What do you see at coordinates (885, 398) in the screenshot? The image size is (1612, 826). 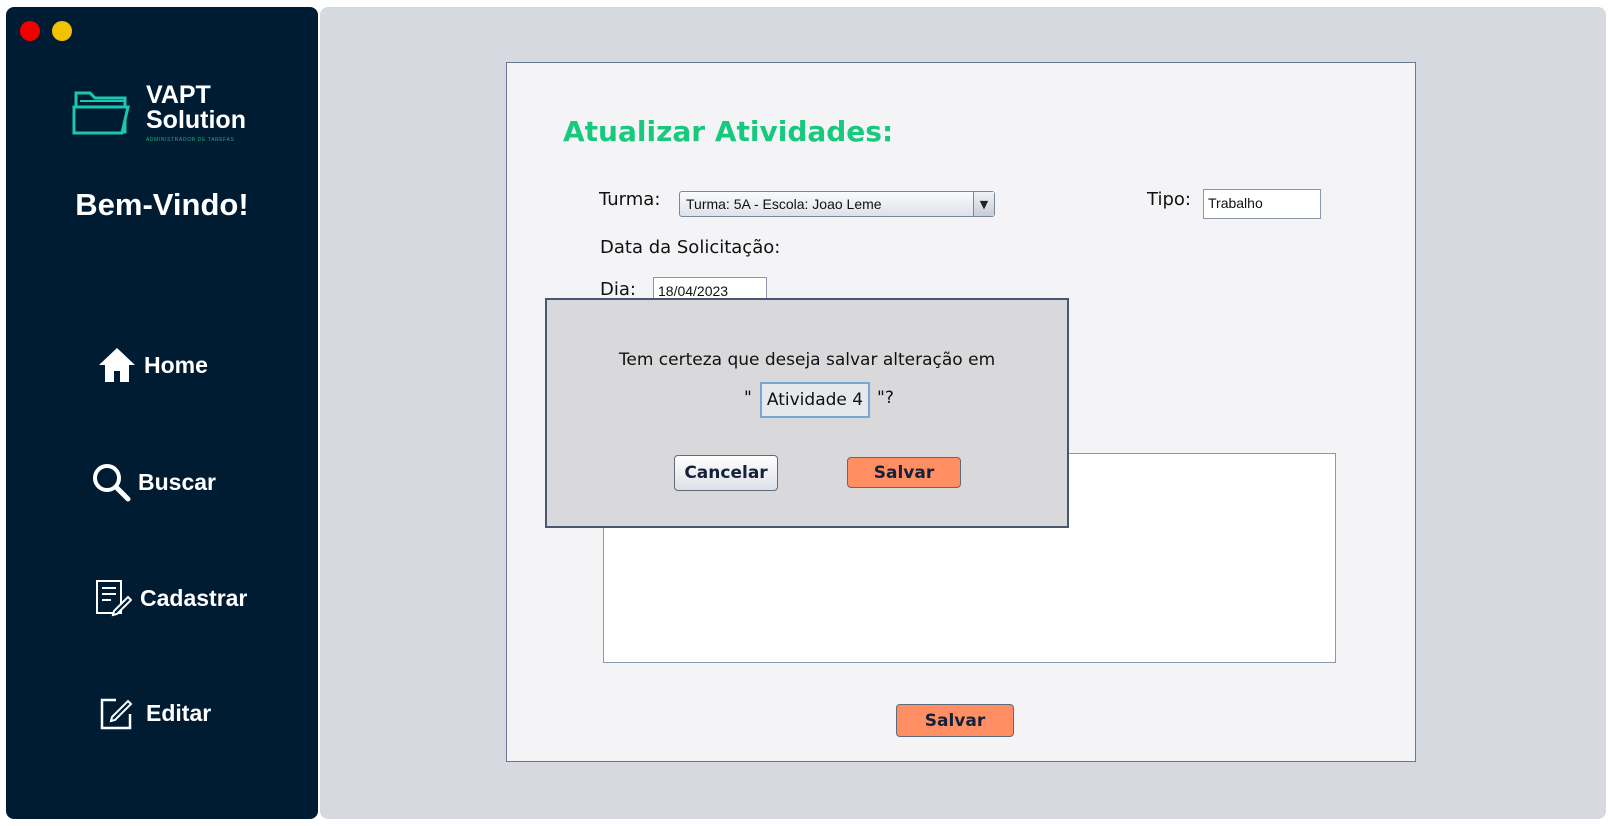 I see `dialog-quote-close: "?` at bounding box center [885, 398].